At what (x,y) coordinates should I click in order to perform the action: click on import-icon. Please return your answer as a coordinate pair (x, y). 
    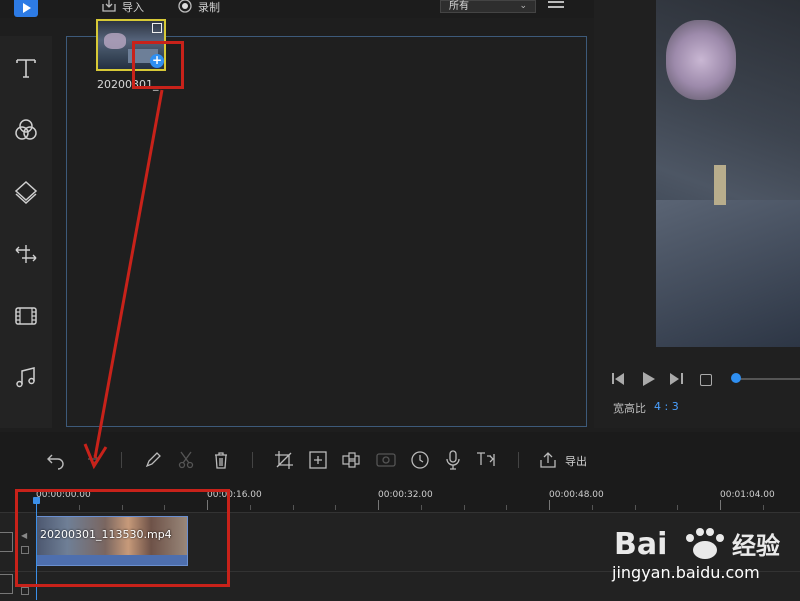
    Looking at the image, I should click on (109, 7).